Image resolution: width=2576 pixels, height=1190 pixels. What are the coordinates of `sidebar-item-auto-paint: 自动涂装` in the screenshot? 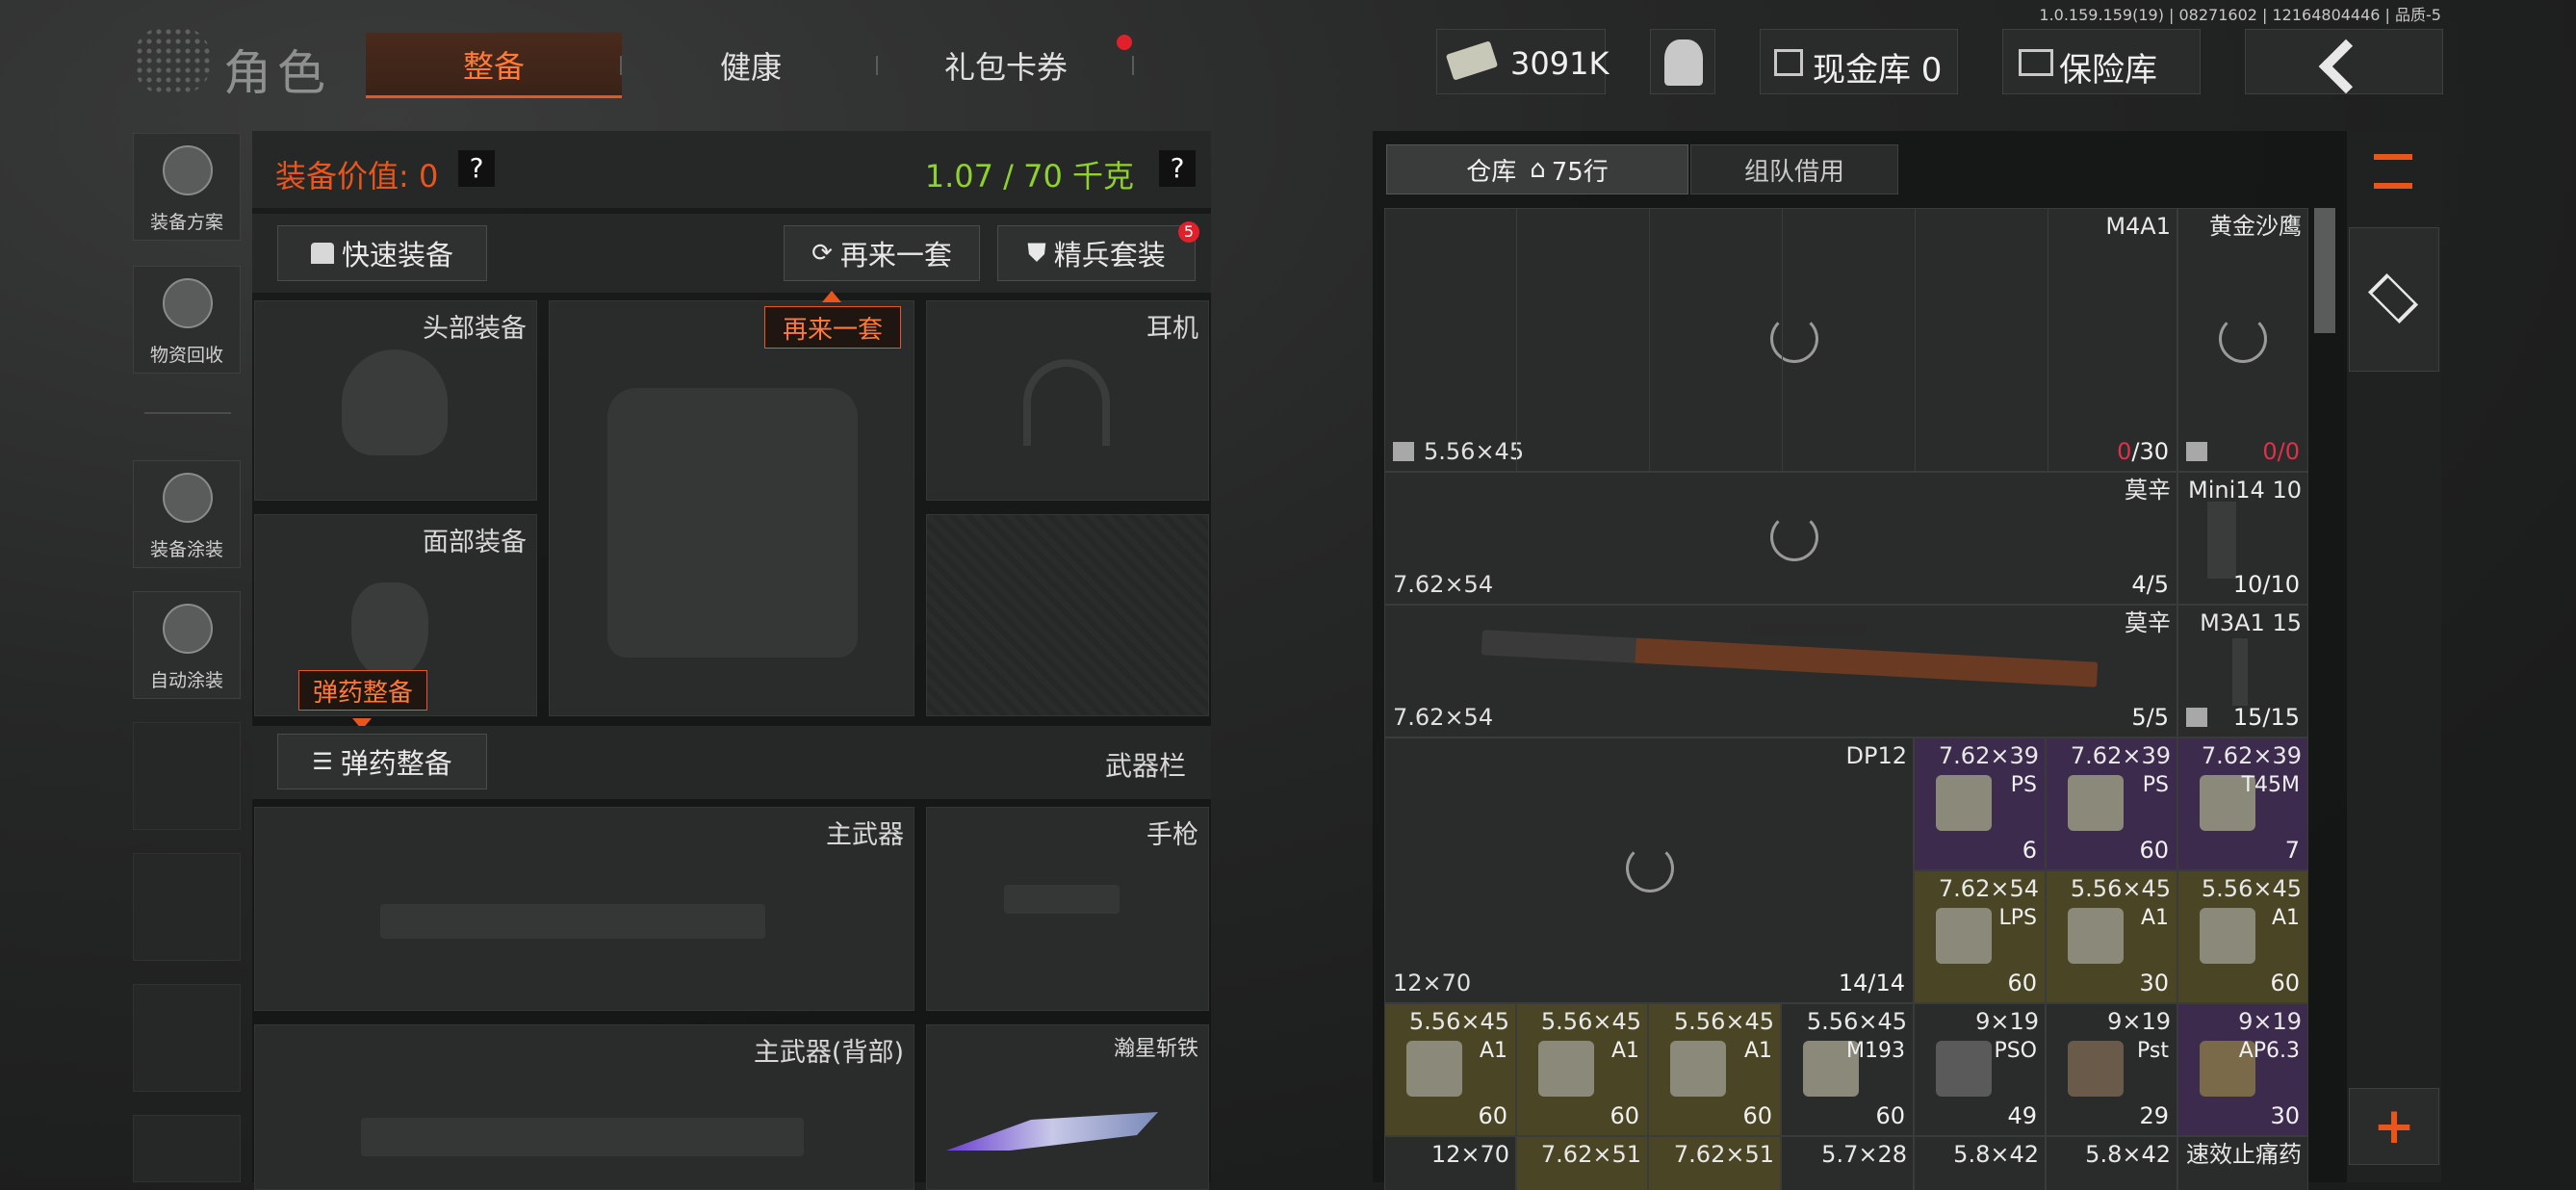 It's located at (187, 645).